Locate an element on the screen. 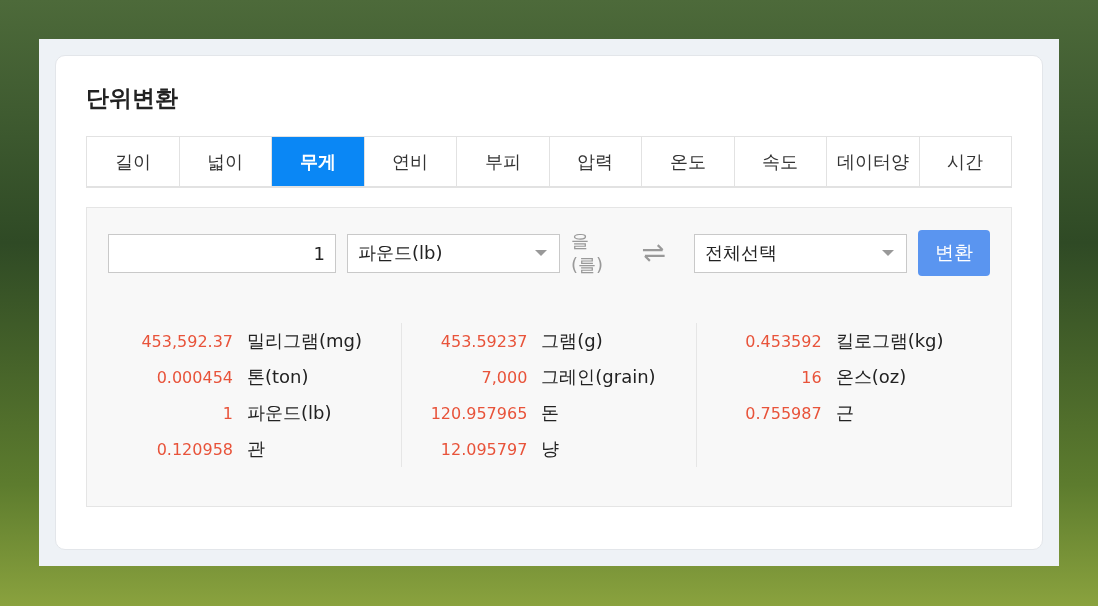  swap-arrows-icon is located at coordinates (654, 253).